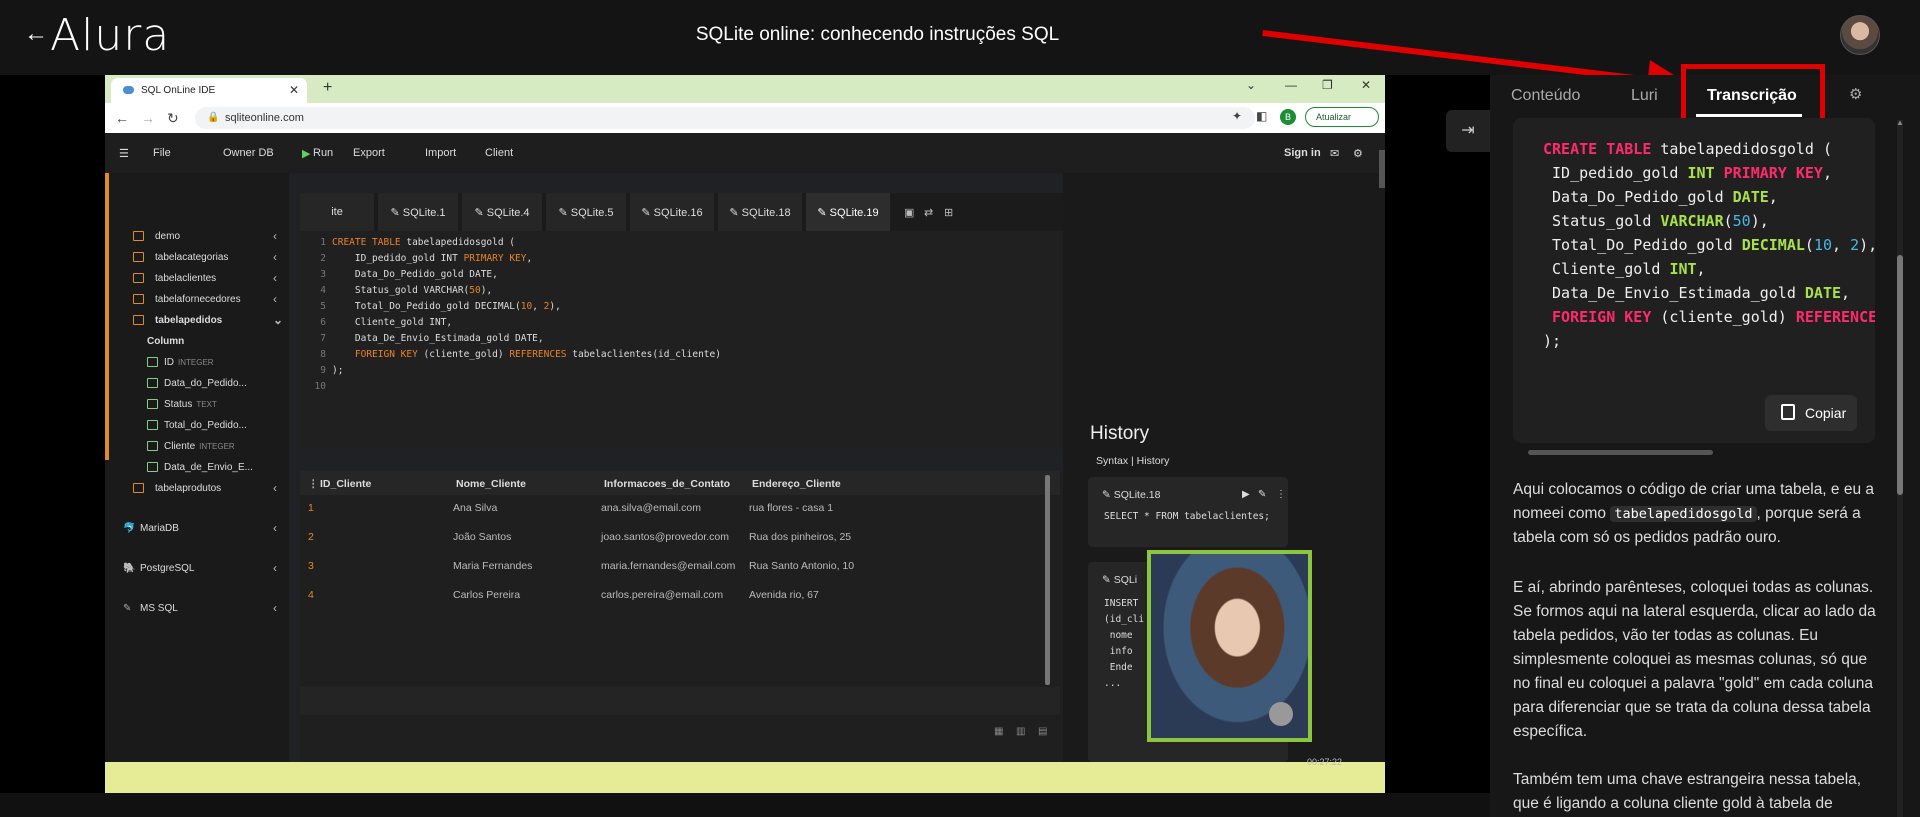 This screenshot has height=817, width=1920. Describe the element at coordinates (275, 257) in the screenshot. I see `chevron-left-icon: ‹` at that location.